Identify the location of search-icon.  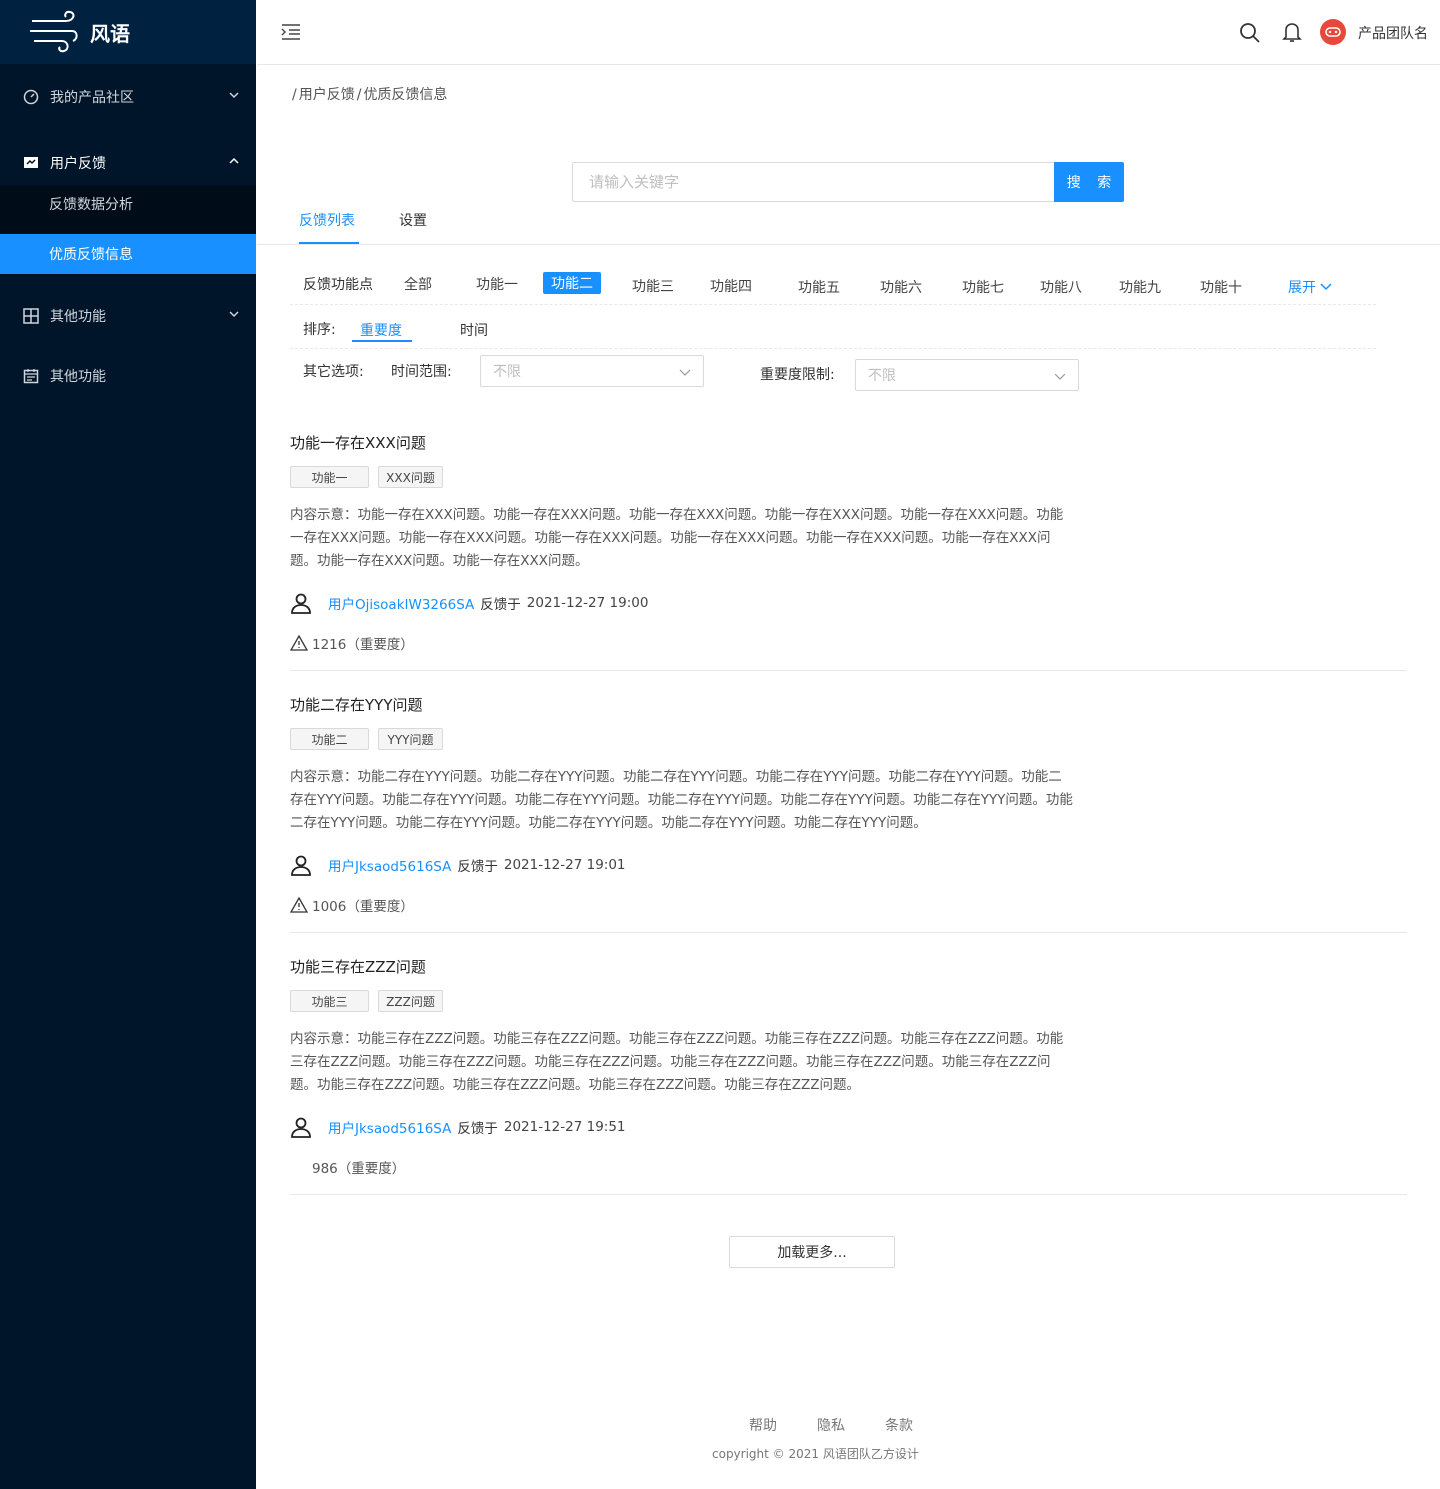
(1250, 33).